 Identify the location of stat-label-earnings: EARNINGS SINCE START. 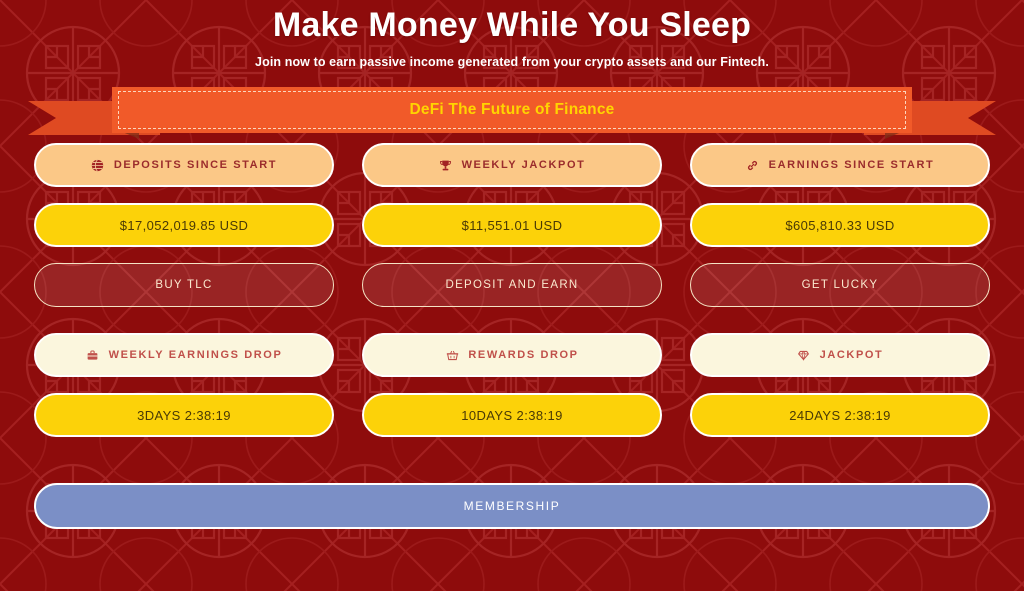
(840, 165).